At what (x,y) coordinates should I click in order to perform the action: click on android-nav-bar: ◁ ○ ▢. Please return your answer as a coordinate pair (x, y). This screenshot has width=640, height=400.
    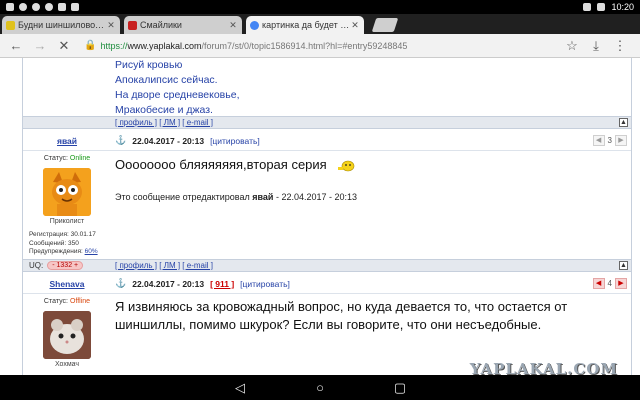
    Looking at the image, I should click on (320, 387).